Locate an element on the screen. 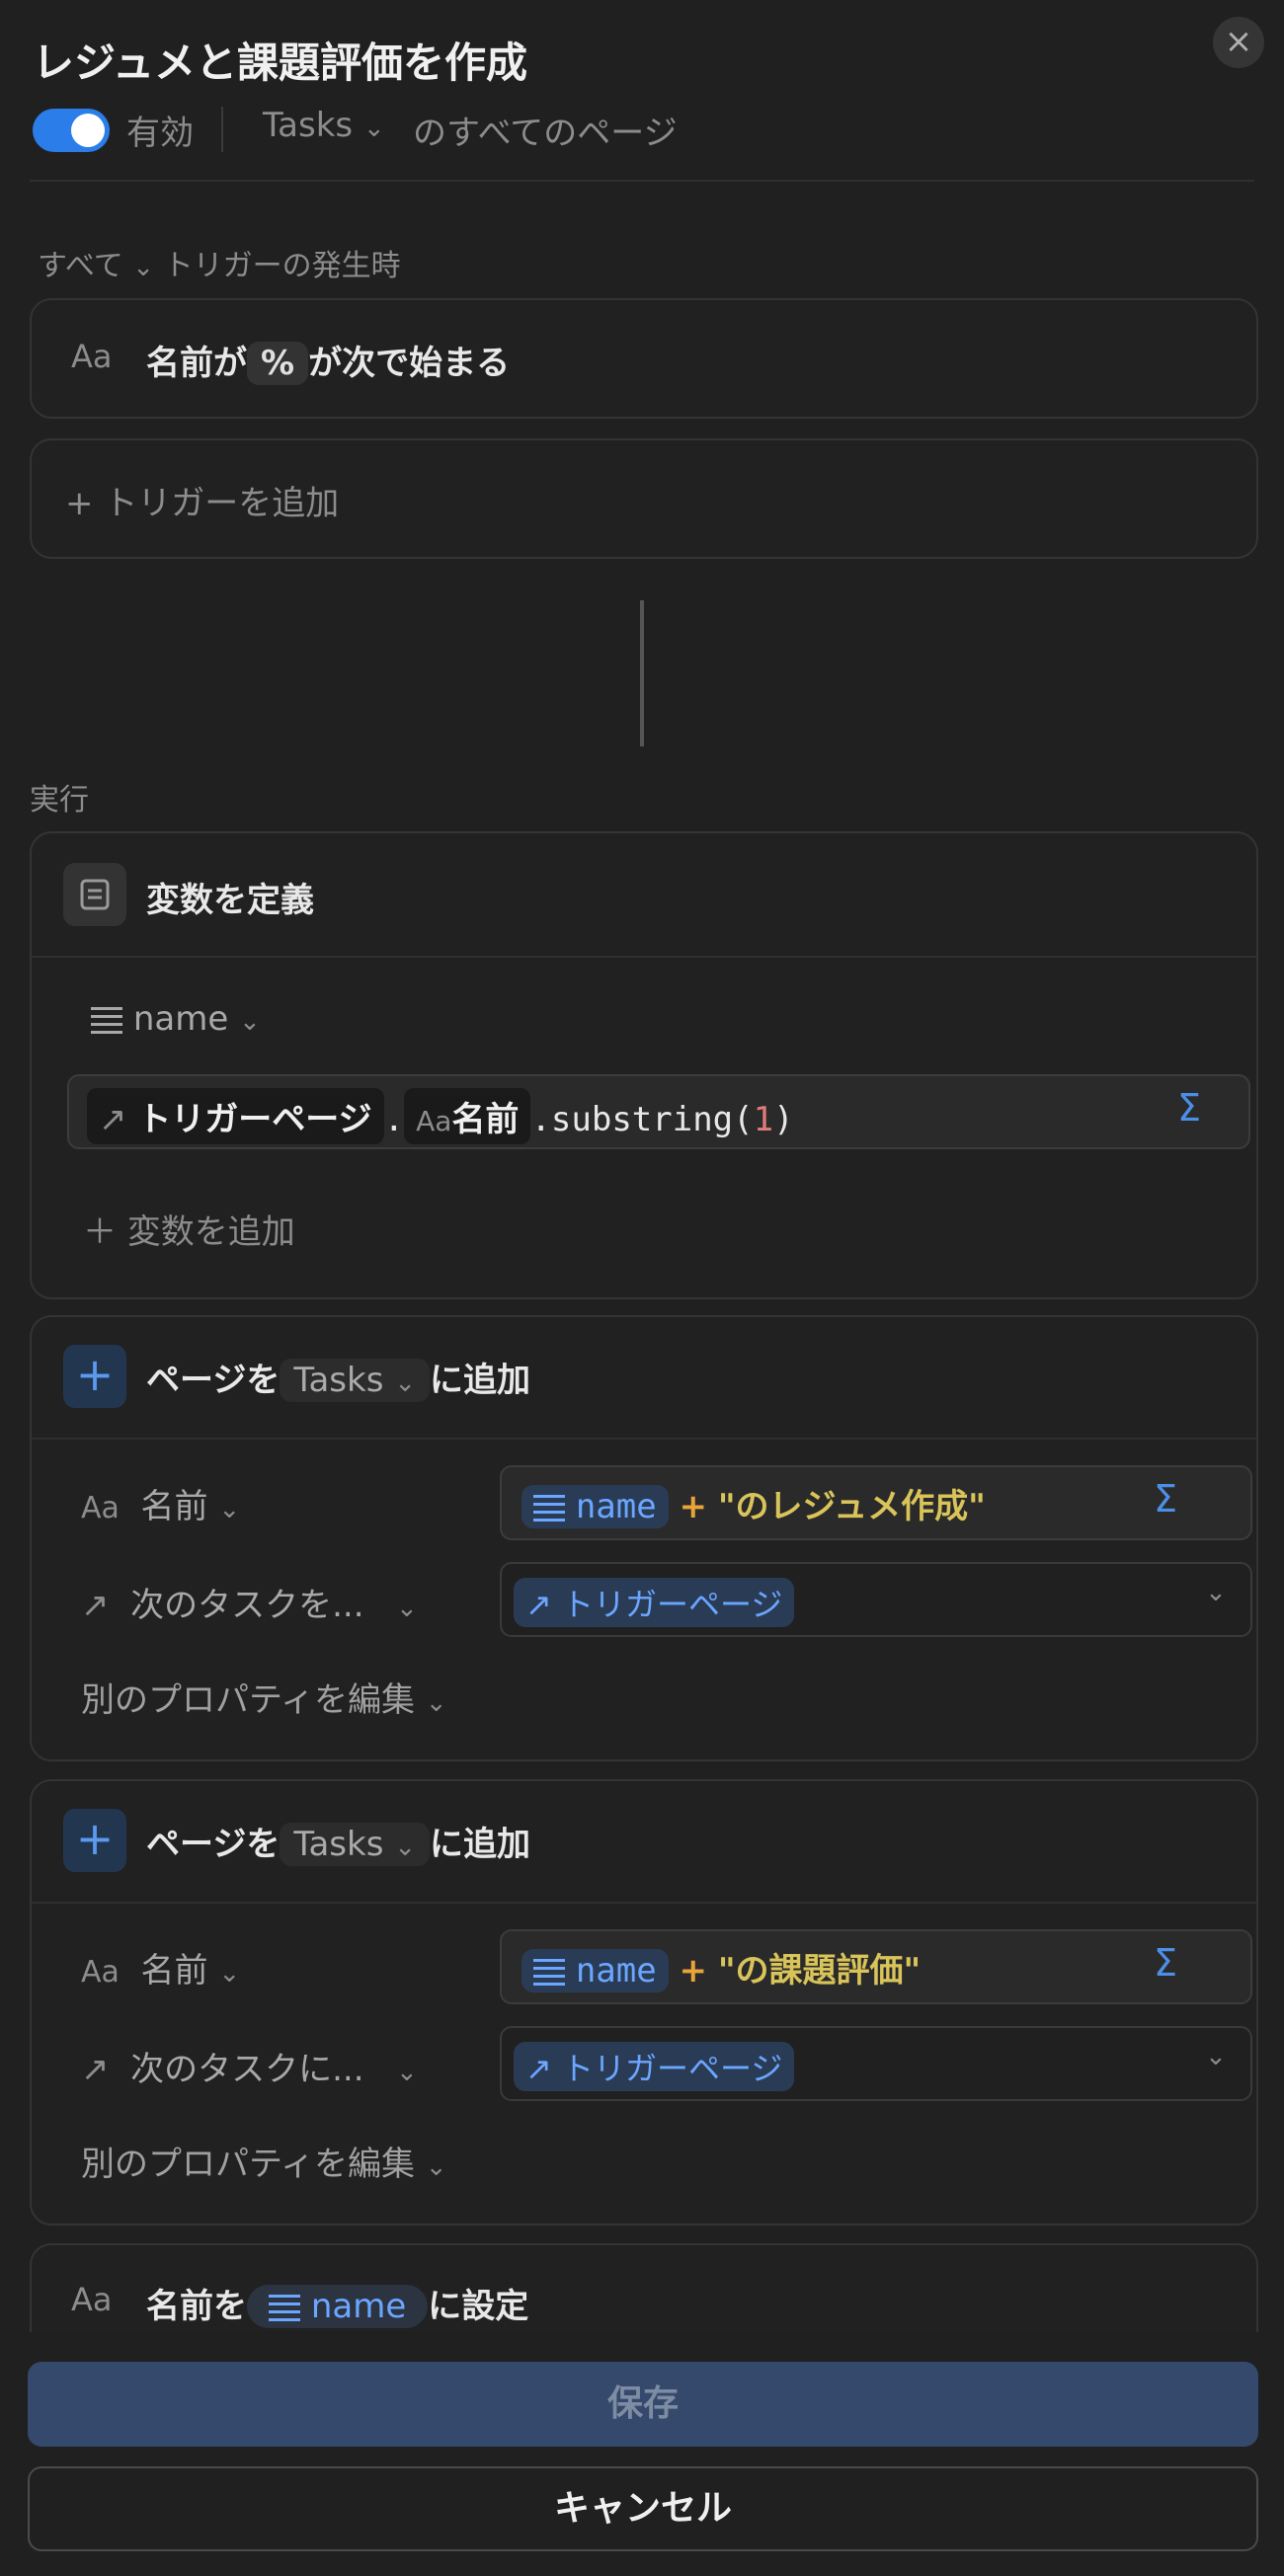  define-variables-title: 変数を定義 is located at coordinates (230, 900).